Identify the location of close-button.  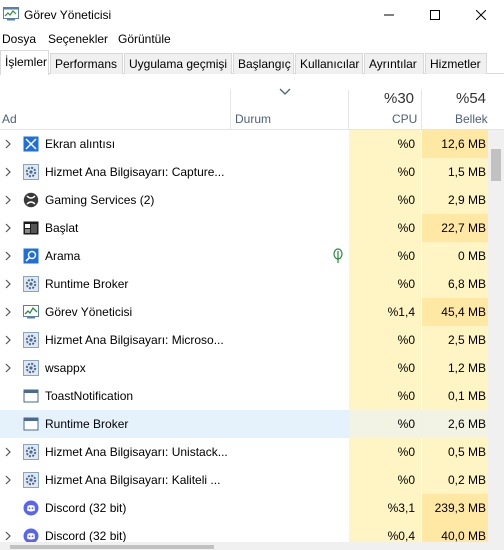
(481, 15).